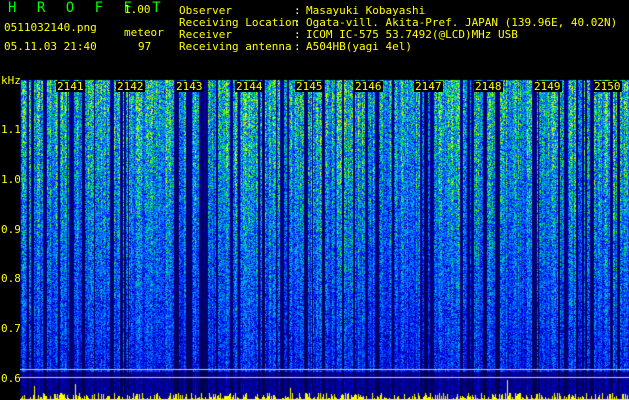 The width and height of the screenshot is (629, 400). What do you see at coordinates (368, 86) in the screenshot?
I see `time-tick-2146: 2146` at bounding box center [368, 86].